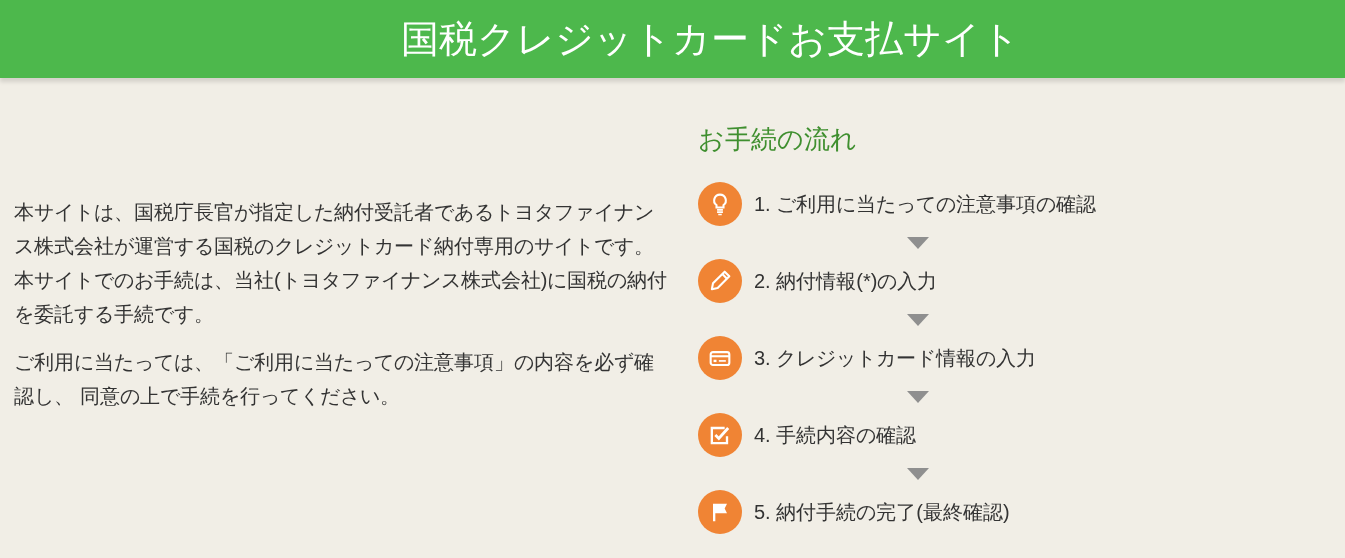  What do you see at coordinates (778, 139) in the screenshot?
I see `section-heading: お手続の流れ` at bounding box center [778, 139].